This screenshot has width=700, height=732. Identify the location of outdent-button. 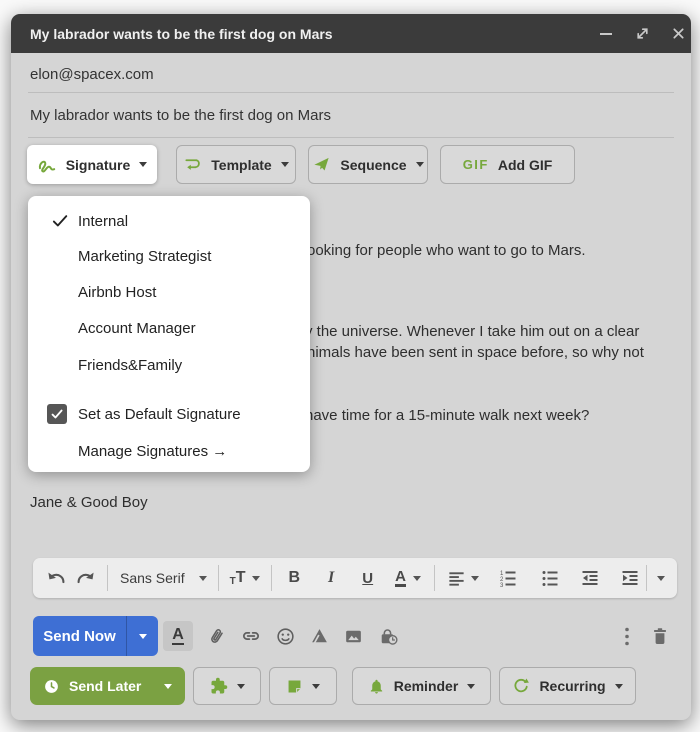
(590, 578).